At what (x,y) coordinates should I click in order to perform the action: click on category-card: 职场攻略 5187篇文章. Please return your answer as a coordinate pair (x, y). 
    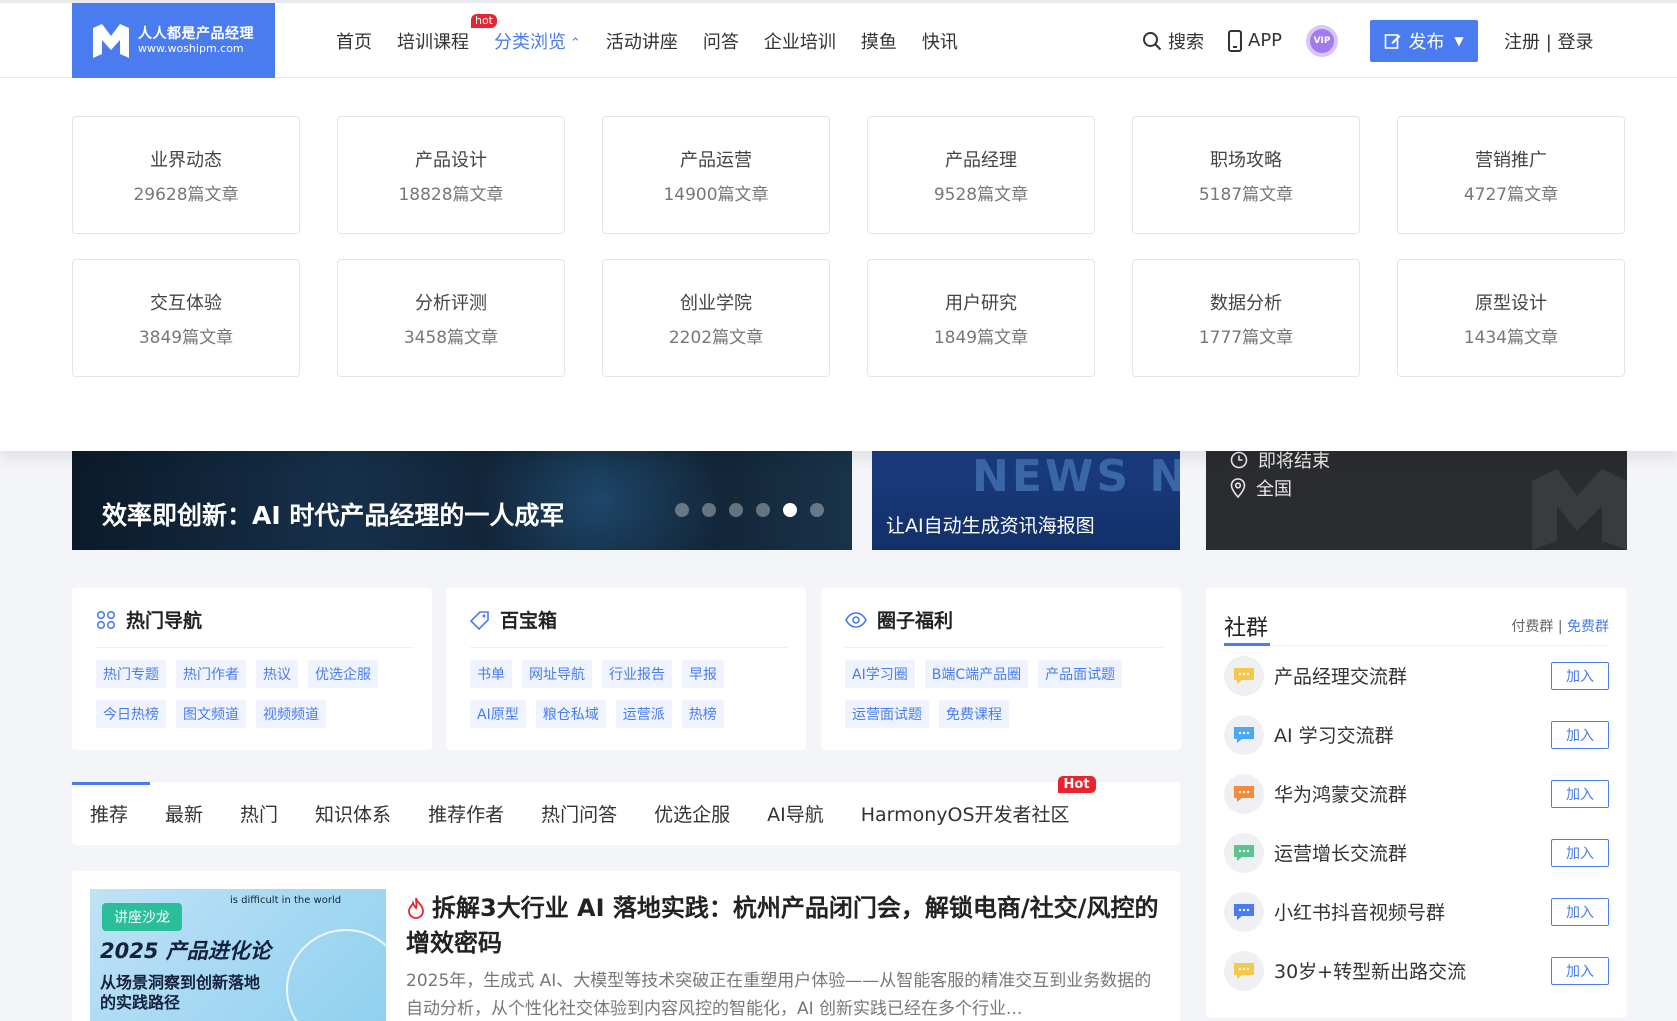
    Looking at the image, I should click on (1246, 175).